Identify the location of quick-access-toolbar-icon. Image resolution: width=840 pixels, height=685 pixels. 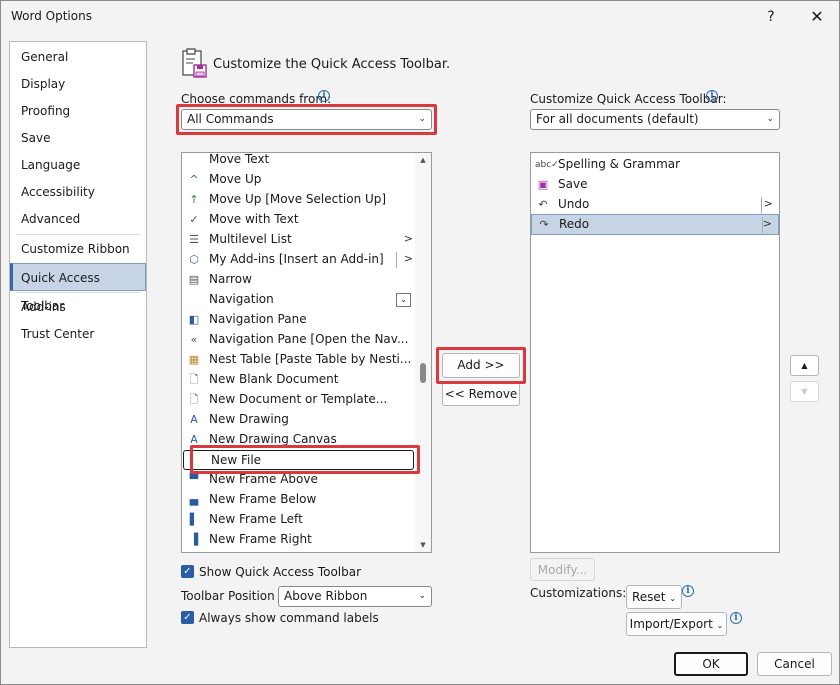
(194, 63).